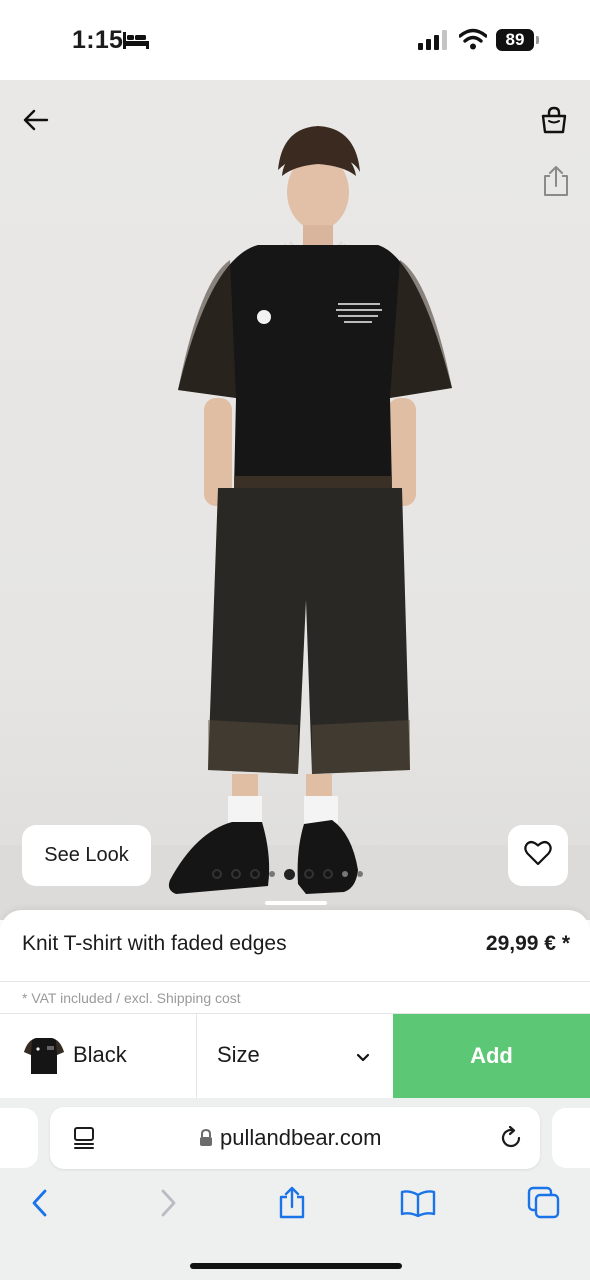 This screenshot has width=590, height=1280. Describe the element at coordinates (19, 1138) in the screenshot. I see `previous-tab-preview` at that location.